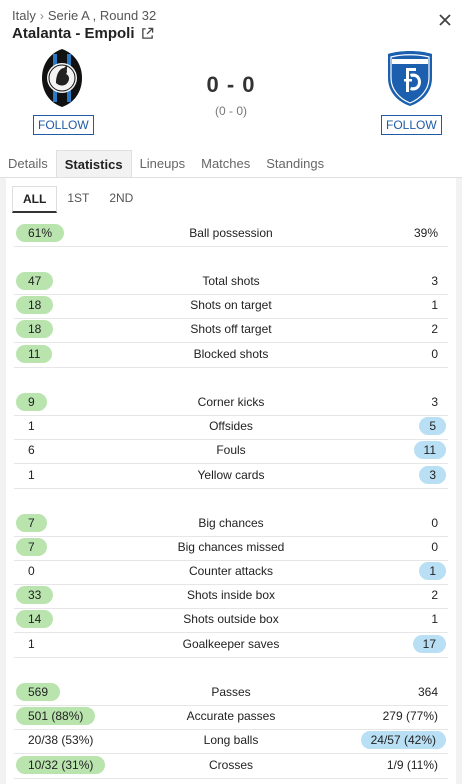 This screenshot has height=784, width=462. Describe the element at coordinates (34, 354) in the screenshot. I see `stat-home-value: 11` at that location.